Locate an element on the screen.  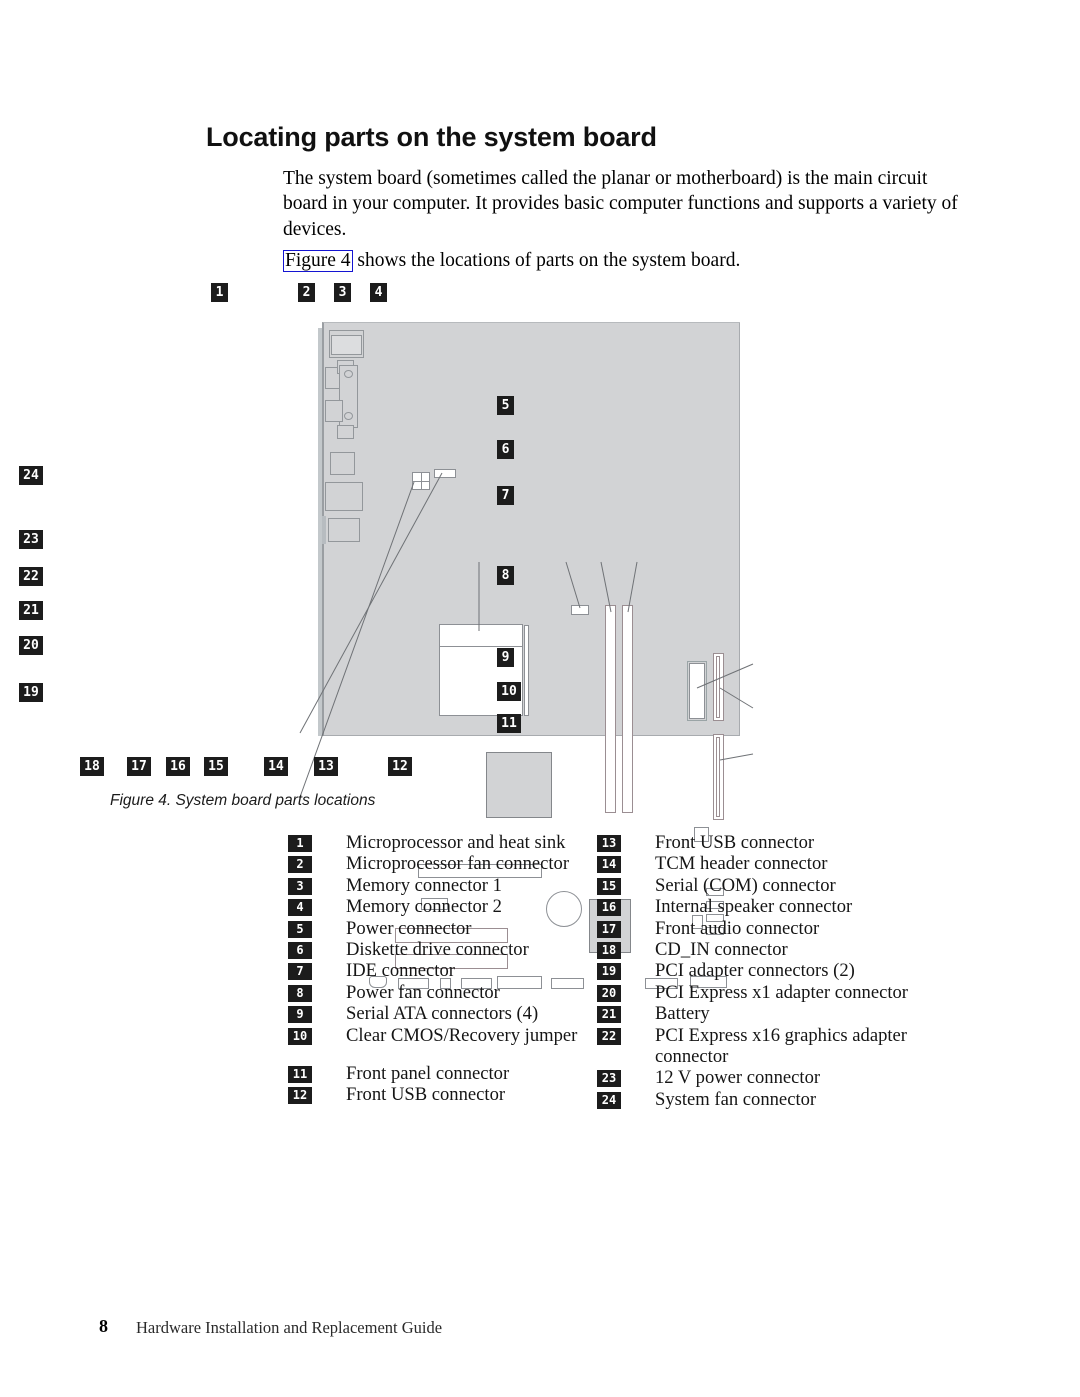
io-audio-rail is located at coordinates (324, 530).